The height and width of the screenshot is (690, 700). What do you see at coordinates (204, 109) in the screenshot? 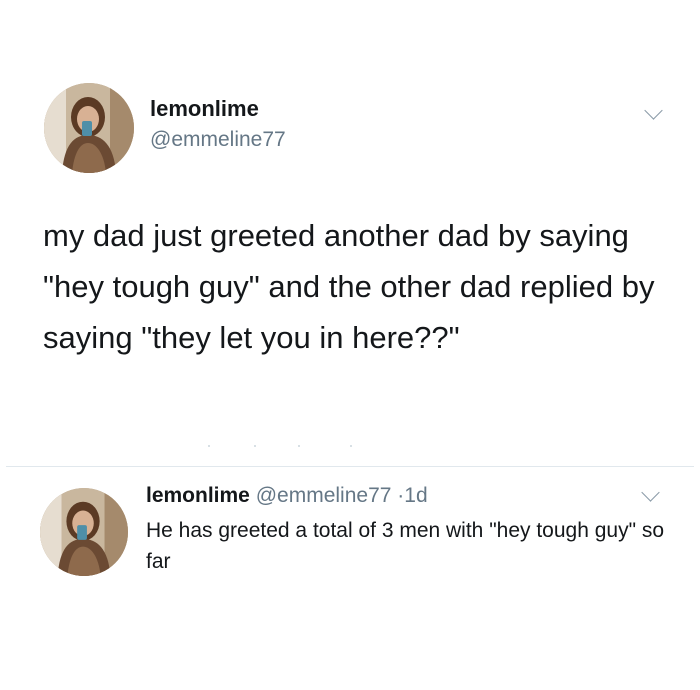
I see `display-name: lemonlime` at bounding box center [204, 109].